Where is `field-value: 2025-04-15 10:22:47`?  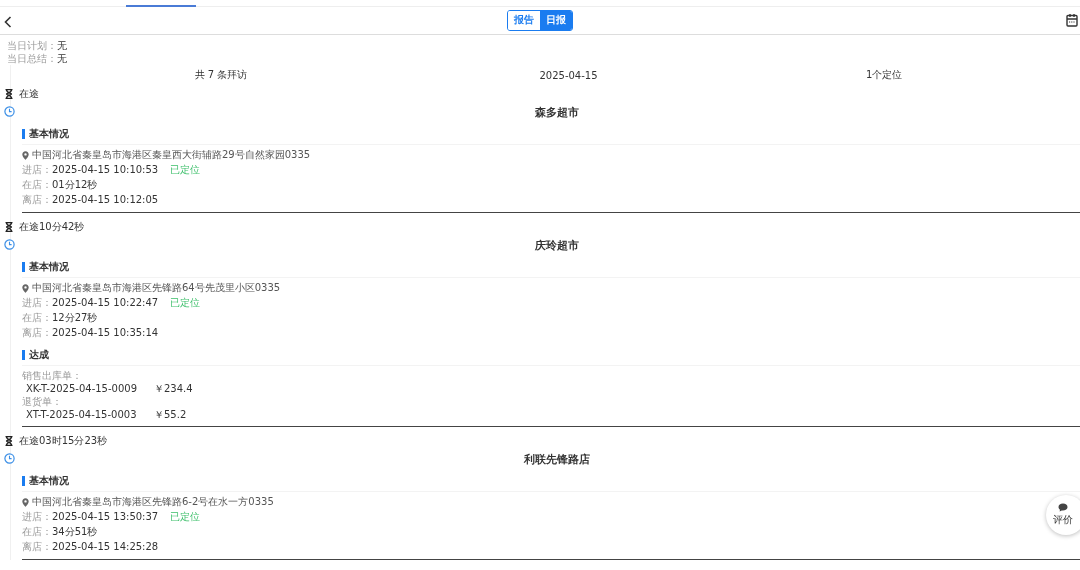 field-value: 2025-04-15 10:22:47 is located at coordinates (105, 302).